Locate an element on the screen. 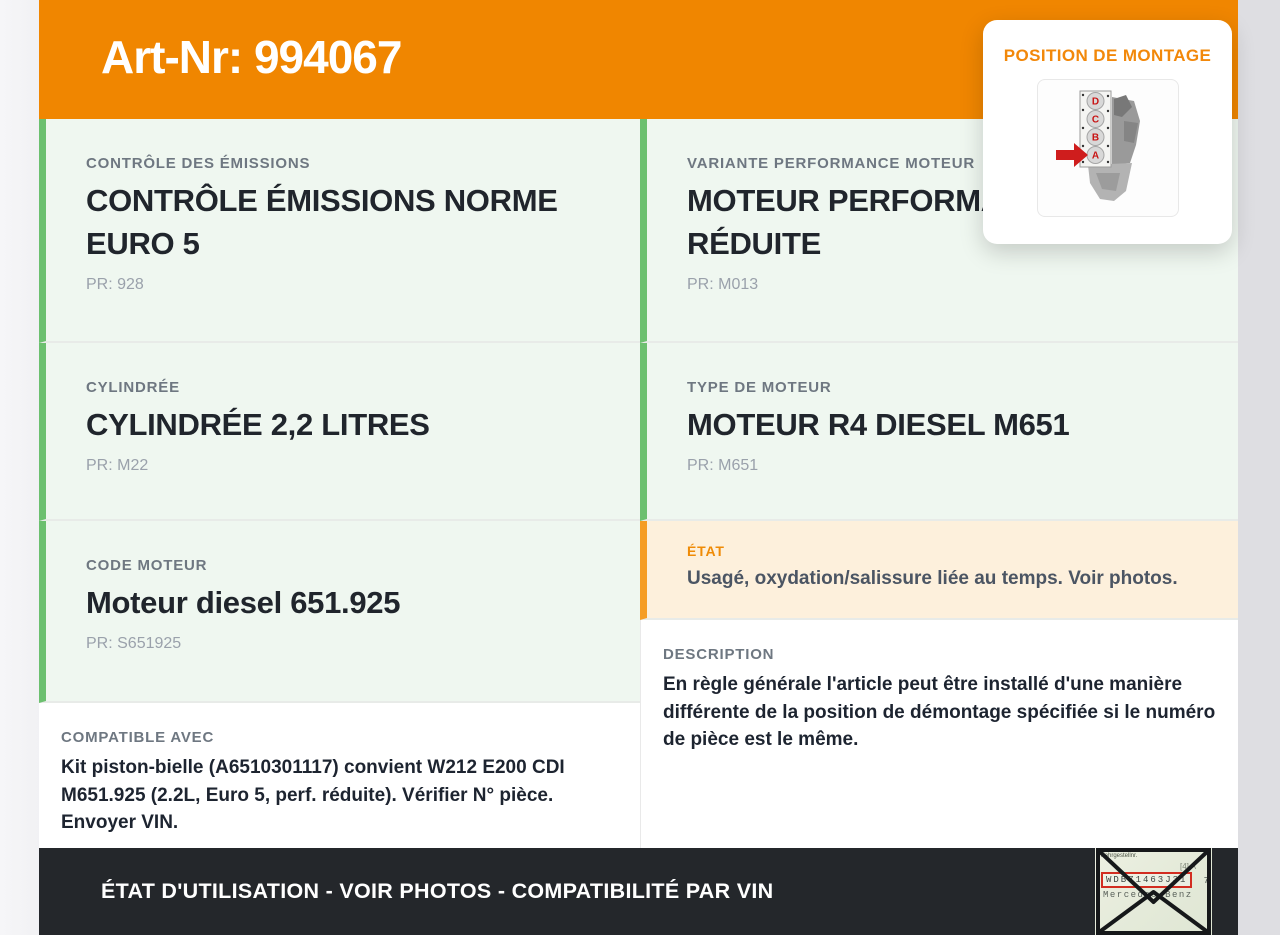 This screenshot has width=1280, height=935. card-code-moteur-title: Moteur diesel 651.925 is located at coordinates (243, 602).